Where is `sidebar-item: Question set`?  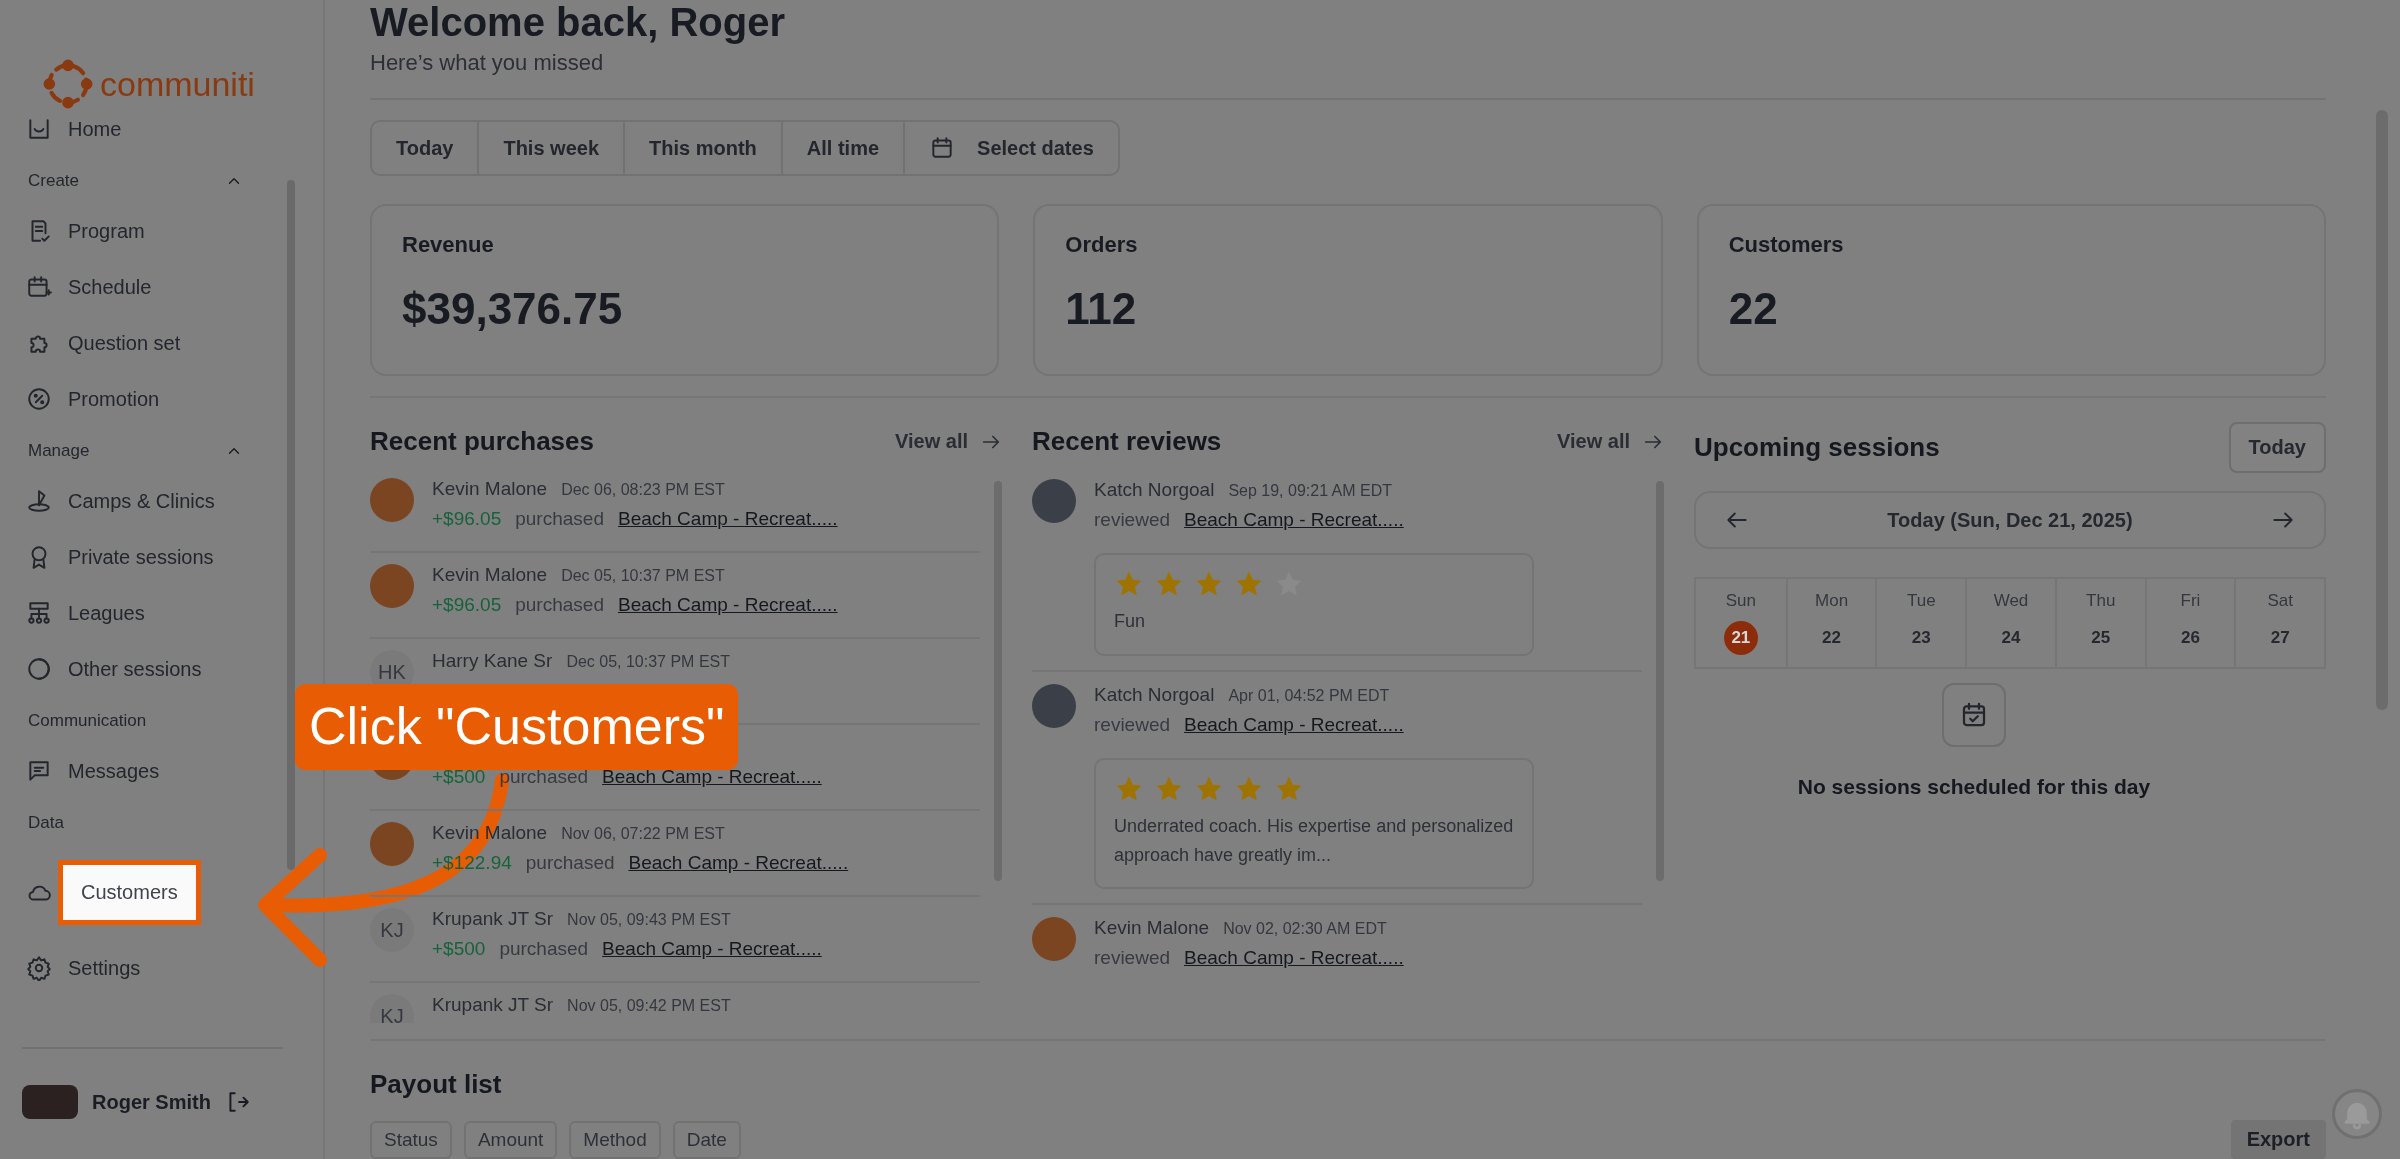
sidebar-item: Question set is located at coordinates (124, 343).